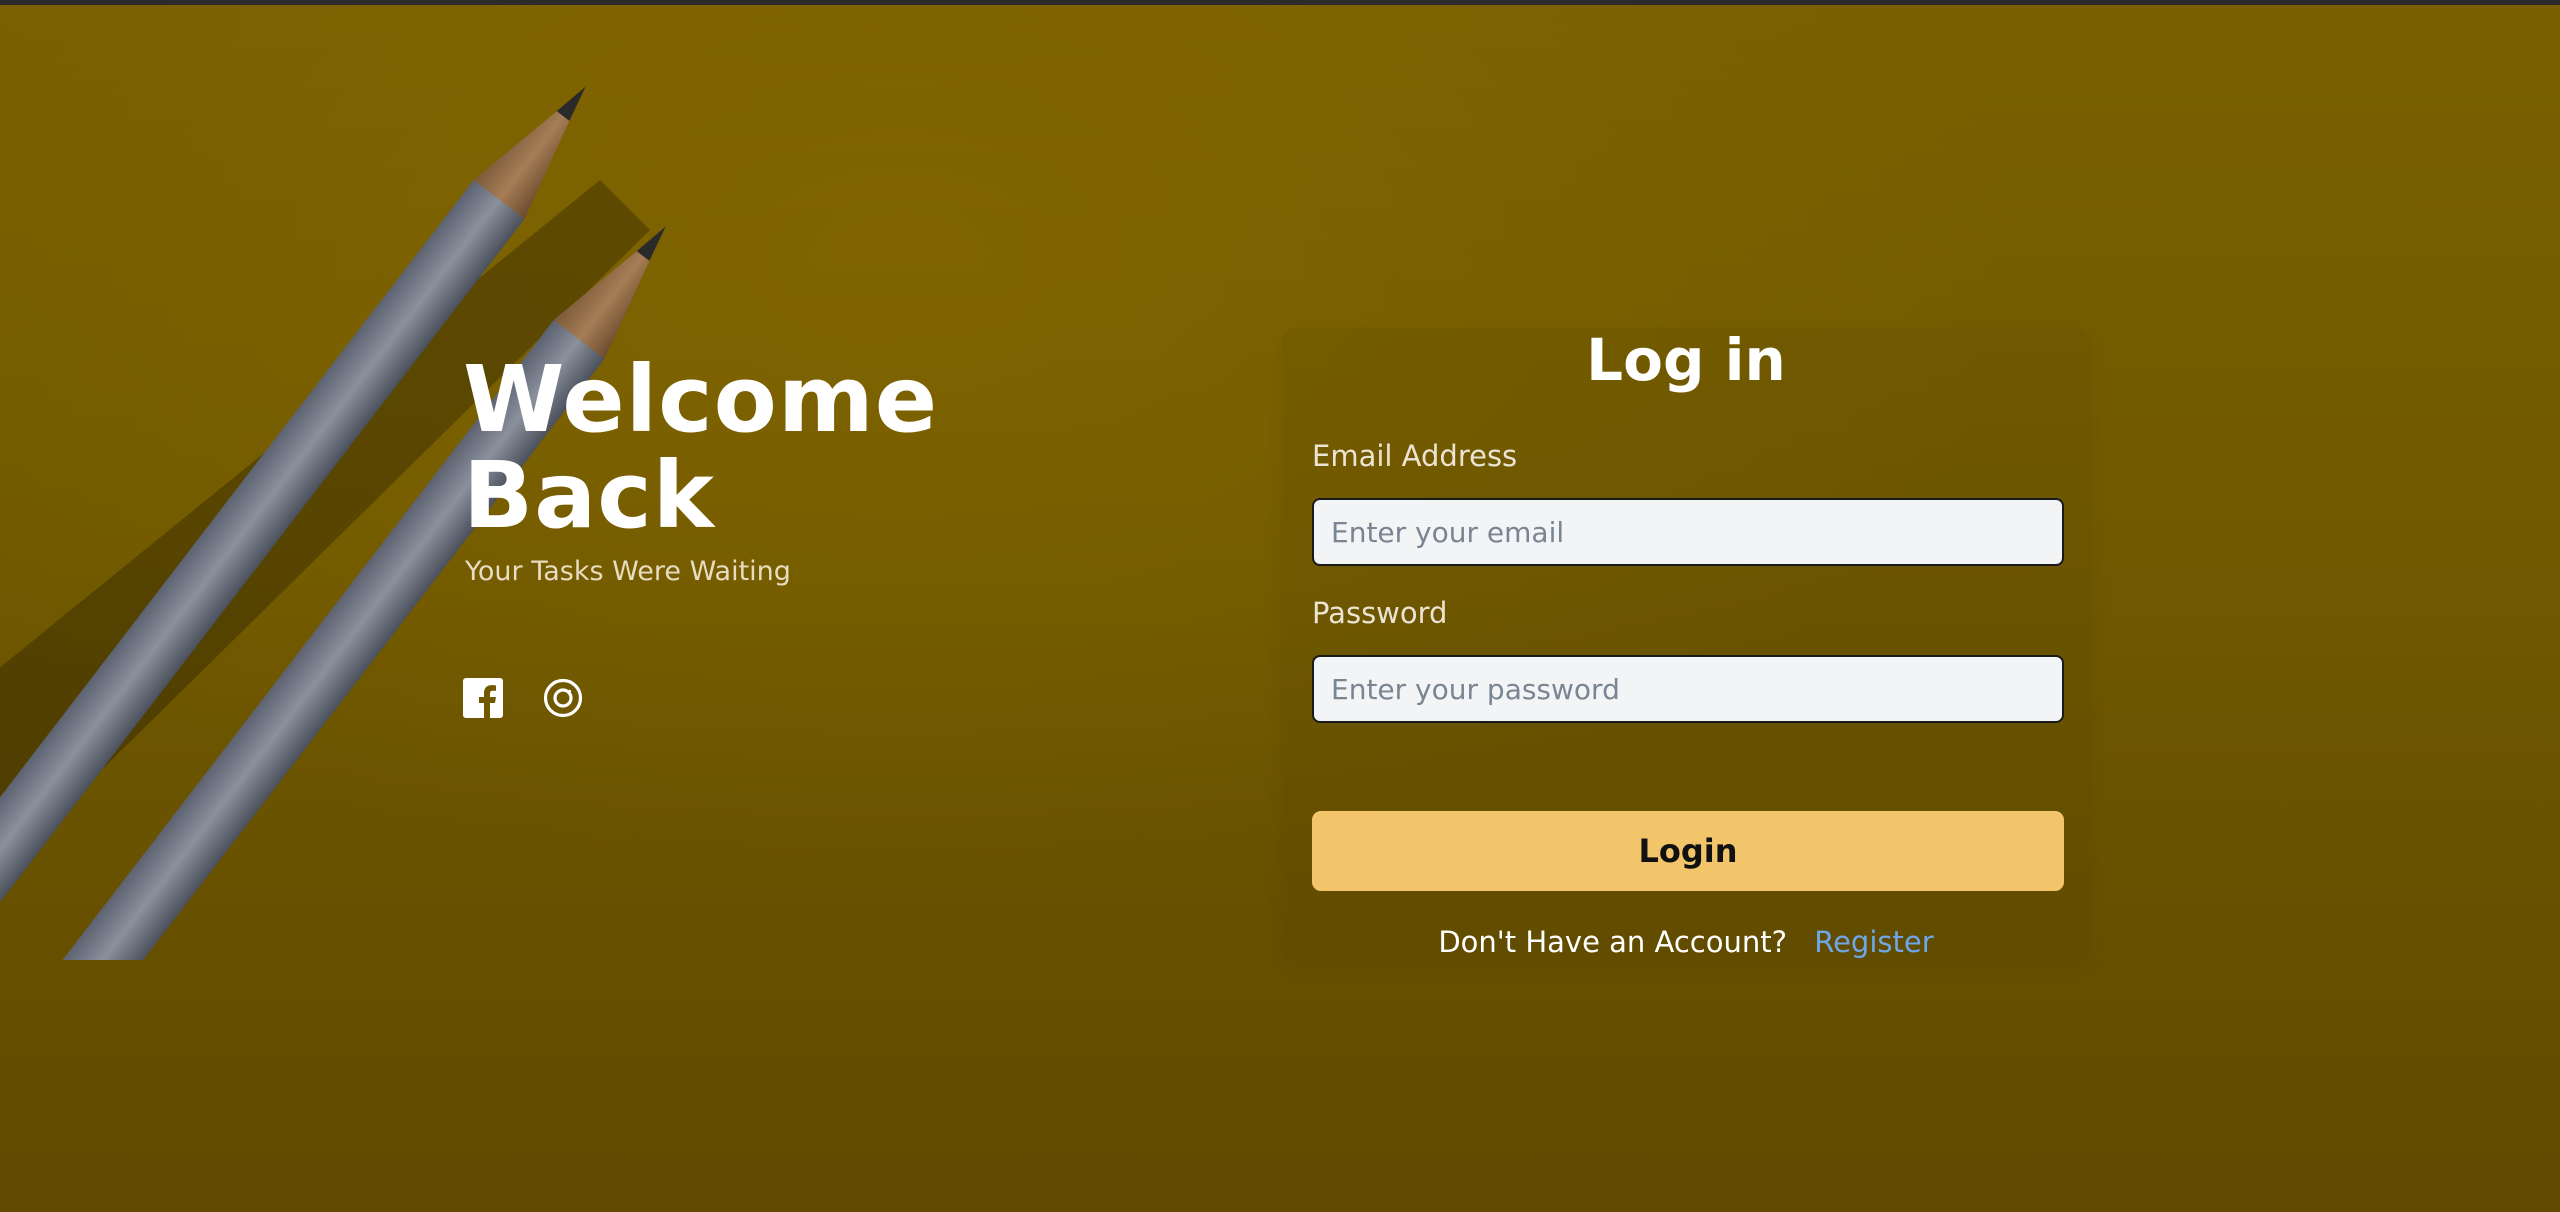  What do you see at coordinates (1688, 532) in the screenshot?
I see `email-field` at bounding box center [1688, 532].